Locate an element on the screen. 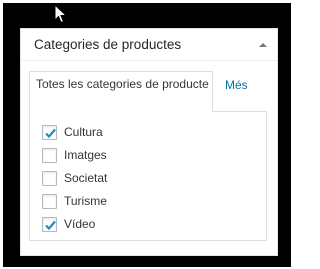  category-label: Societat is located at coordinates (86, 178).